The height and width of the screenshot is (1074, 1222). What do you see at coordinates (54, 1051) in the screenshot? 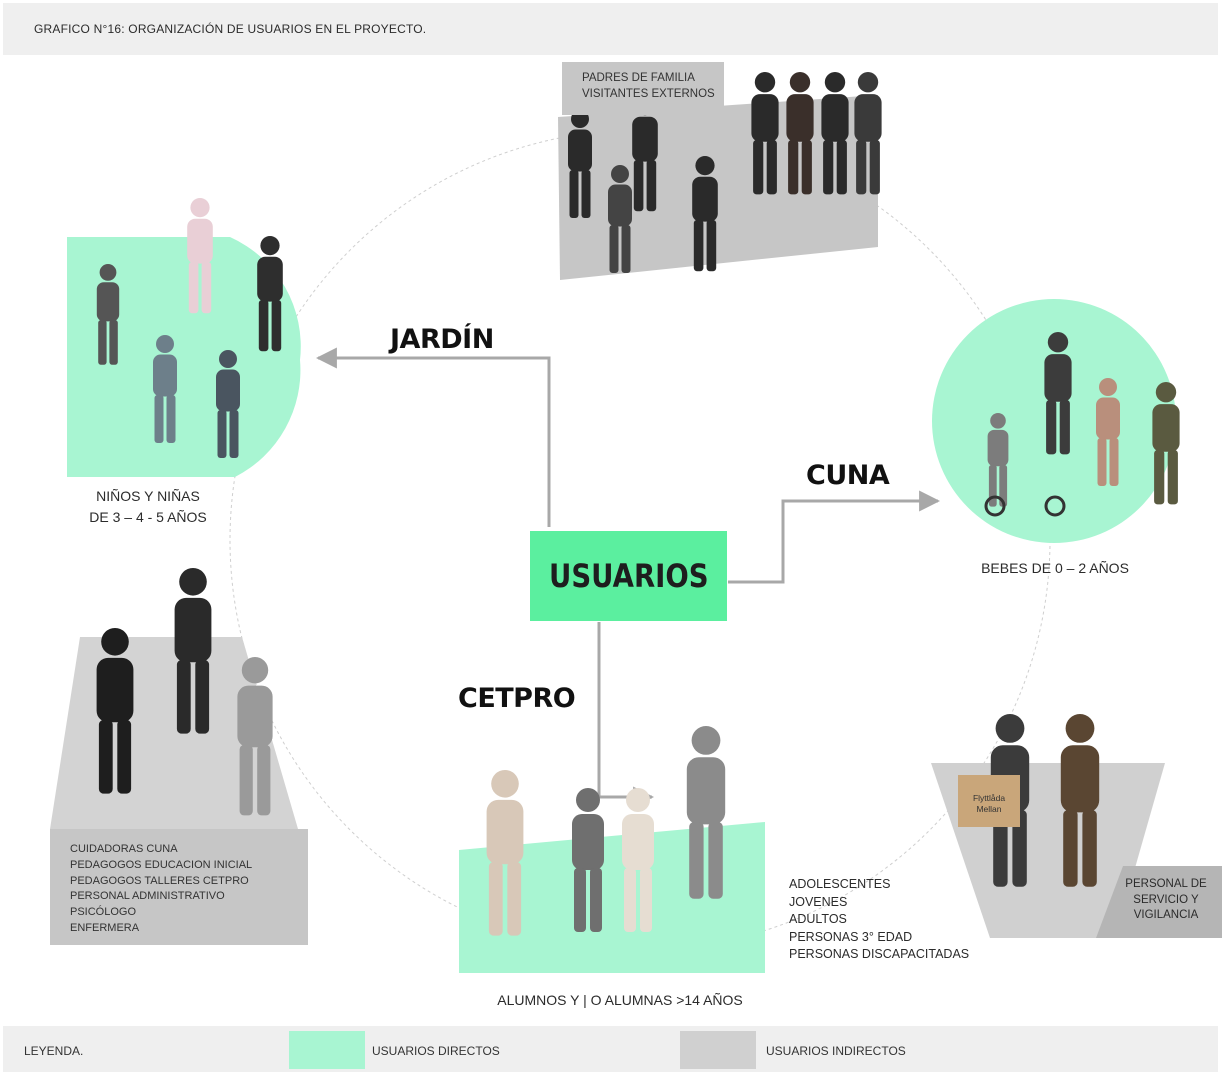
I see `legend-title: LEYENDA.` at bounding box center [54, 1051].